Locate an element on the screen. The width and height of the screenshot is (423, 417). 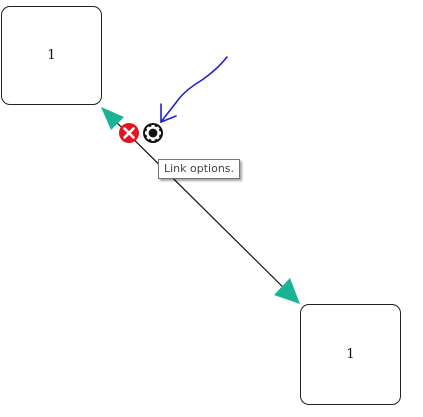
diagram-node-source: 1 is located at coordinates (51, 55).